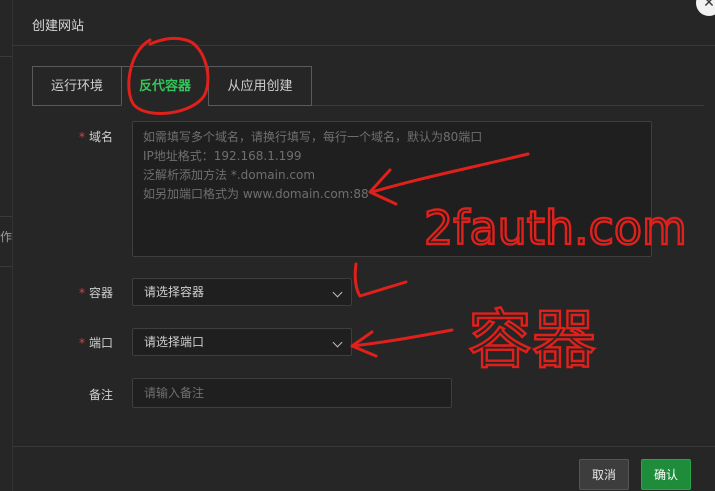 This screenshot has height=491, width=715. I want to click on container-select: 请选择容器, so click(242, 292).